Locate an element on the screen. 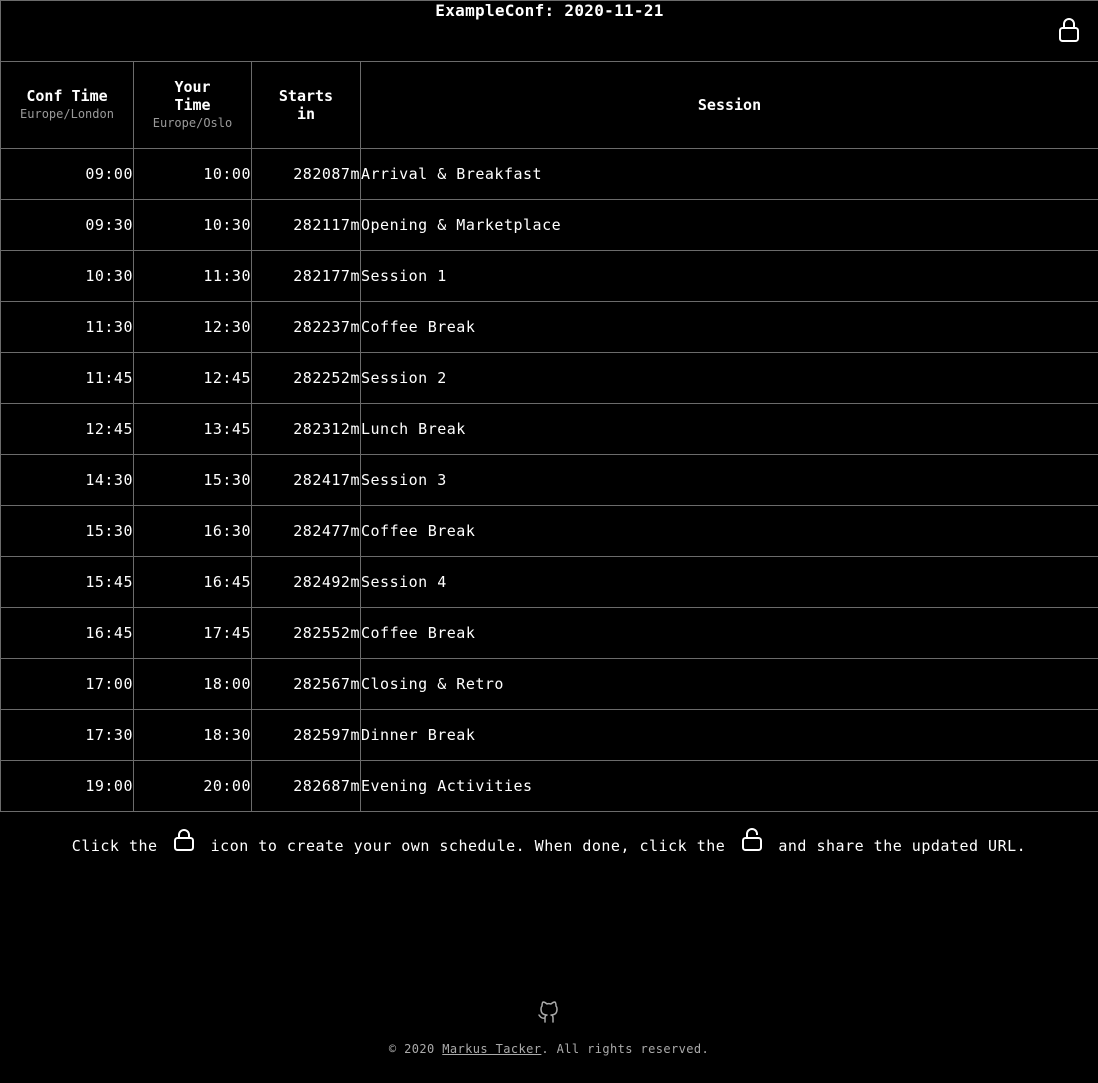  starts-in-label-line2: in is located at coordinates (306, 114).